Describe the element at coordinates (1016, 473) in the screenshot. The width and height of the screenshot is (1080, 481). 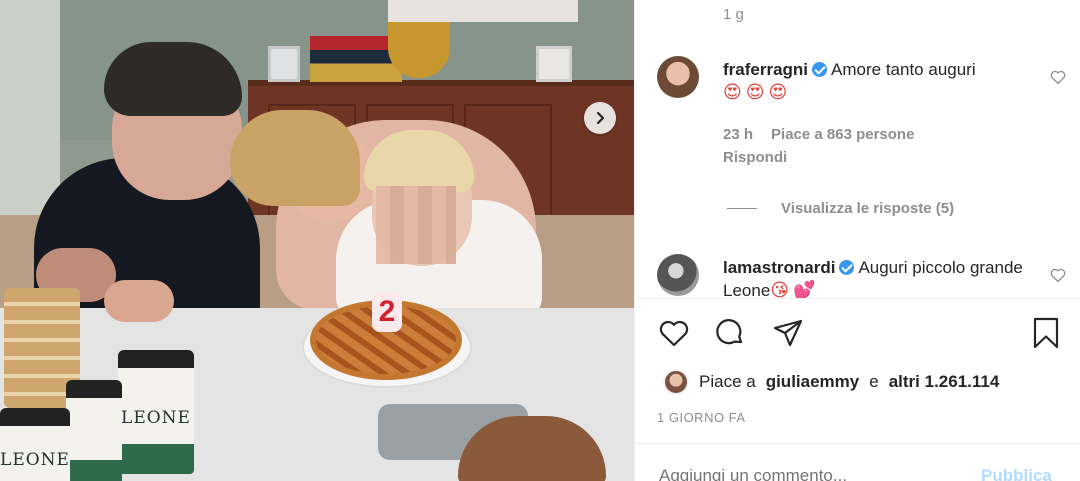
I see `publish-button: Pubblica` at that location.